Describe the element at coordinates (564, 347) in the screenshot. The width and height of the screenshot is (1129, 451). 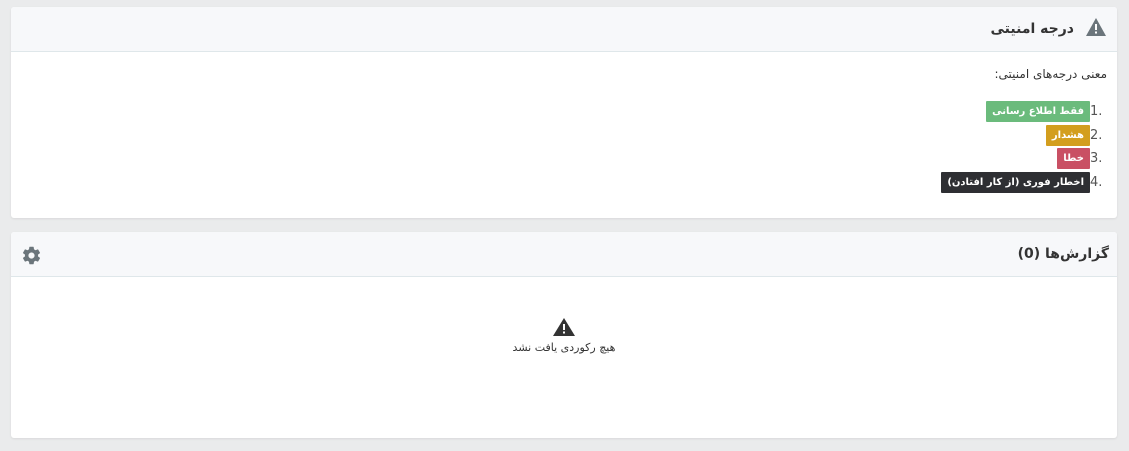
I see `empty-state-text: هیچ رکوردی یافت نشد` at that location.